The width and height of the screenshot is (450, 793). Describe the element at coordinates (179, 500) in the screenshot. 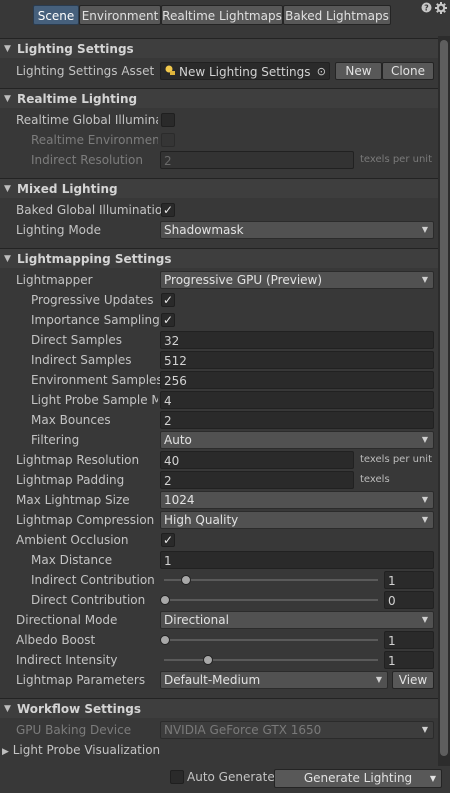

I see `max-lightmap-size-value: 1024` at that location.